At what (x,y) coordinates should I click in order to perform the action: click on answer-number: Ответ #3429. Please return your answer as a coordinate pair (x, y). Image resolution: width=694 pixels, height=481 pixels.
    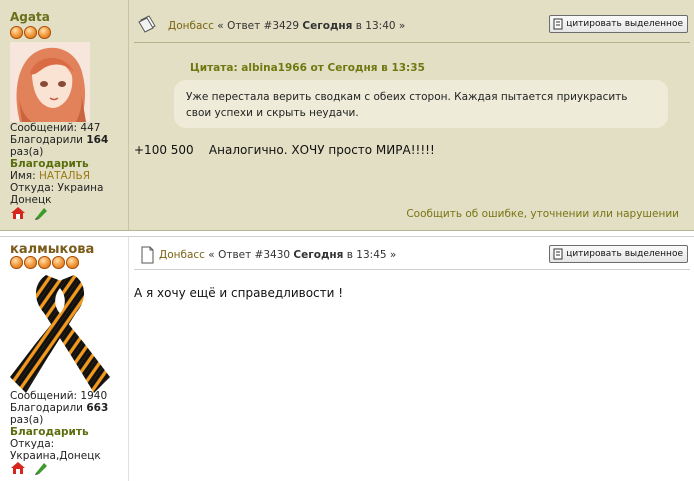
    Looking at the image, I should click on (263, 26).